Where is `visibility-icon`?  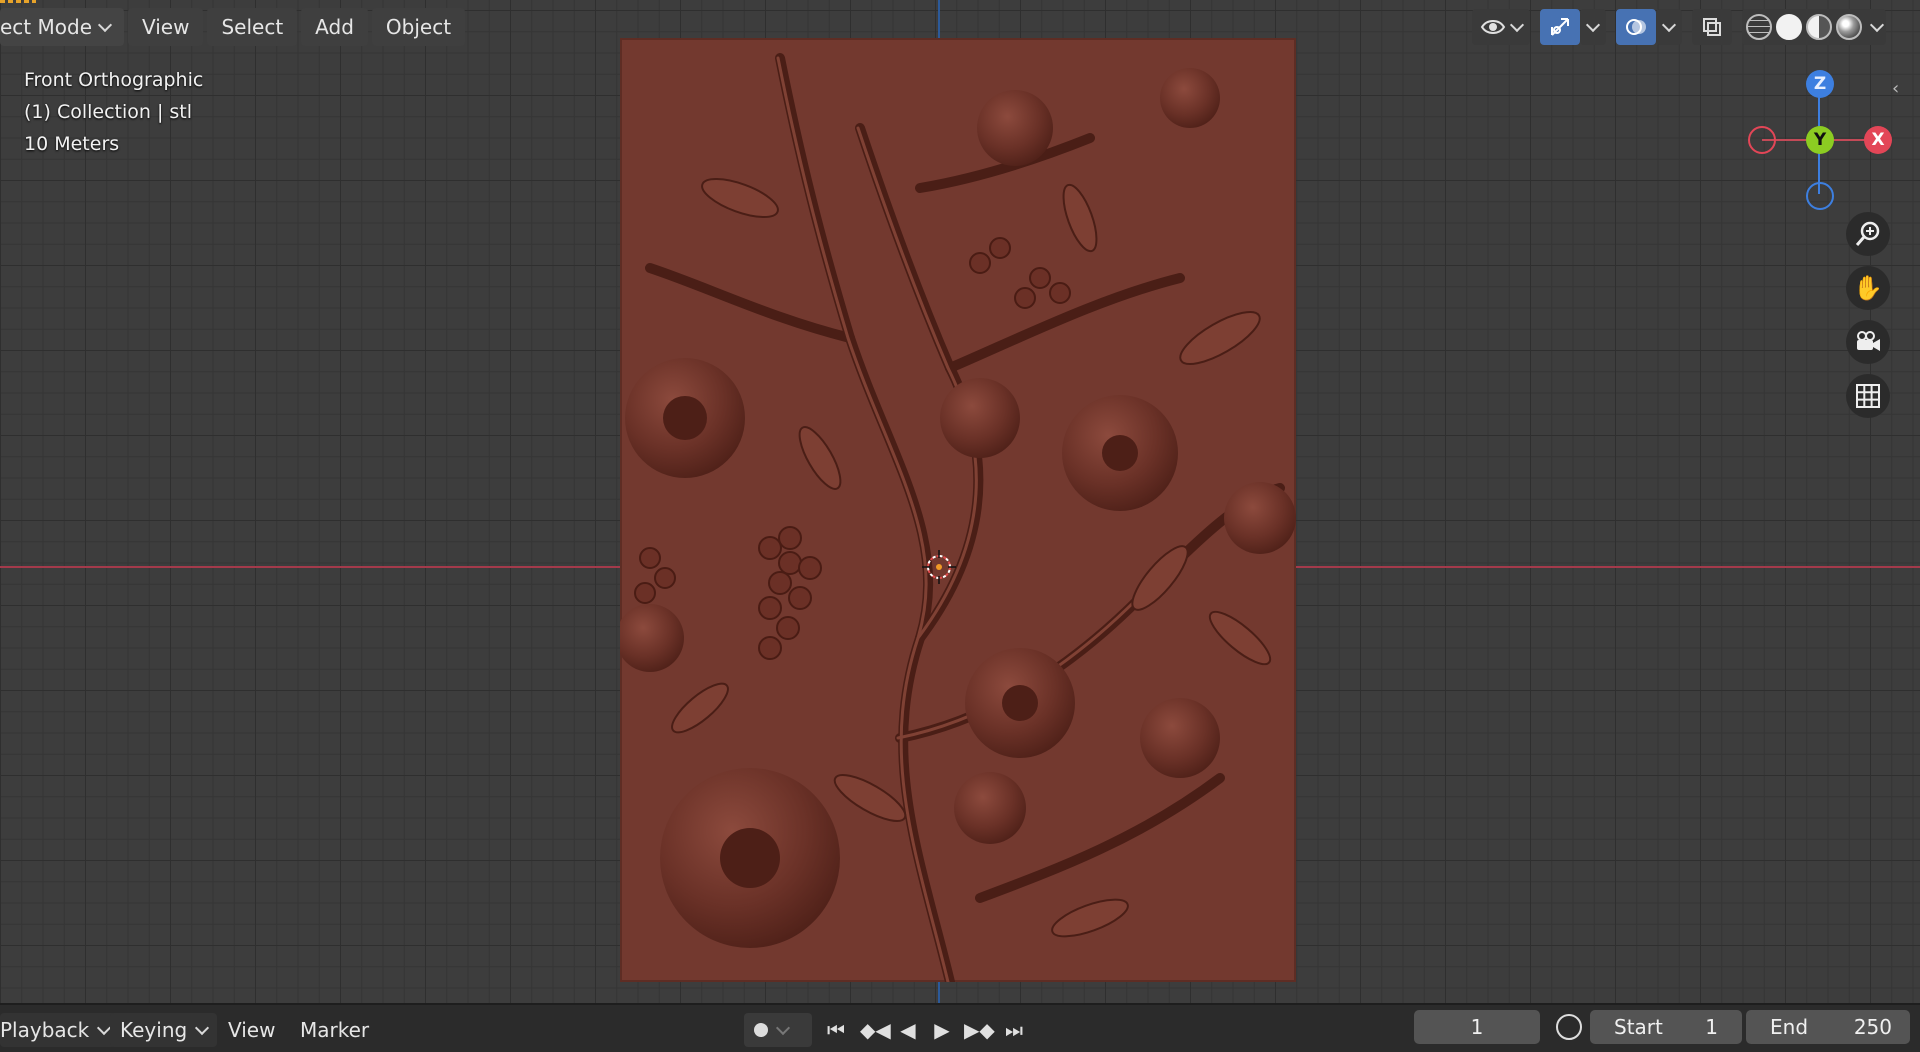 visibility-icon is located at coordinates (1493, 27).